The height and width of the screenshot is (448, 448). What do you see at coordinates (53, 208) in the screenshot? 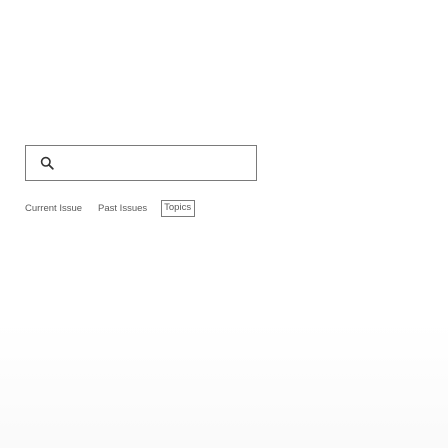
I see `nav-link-current-issue: Current Issue` at bounding box center [53, 208].